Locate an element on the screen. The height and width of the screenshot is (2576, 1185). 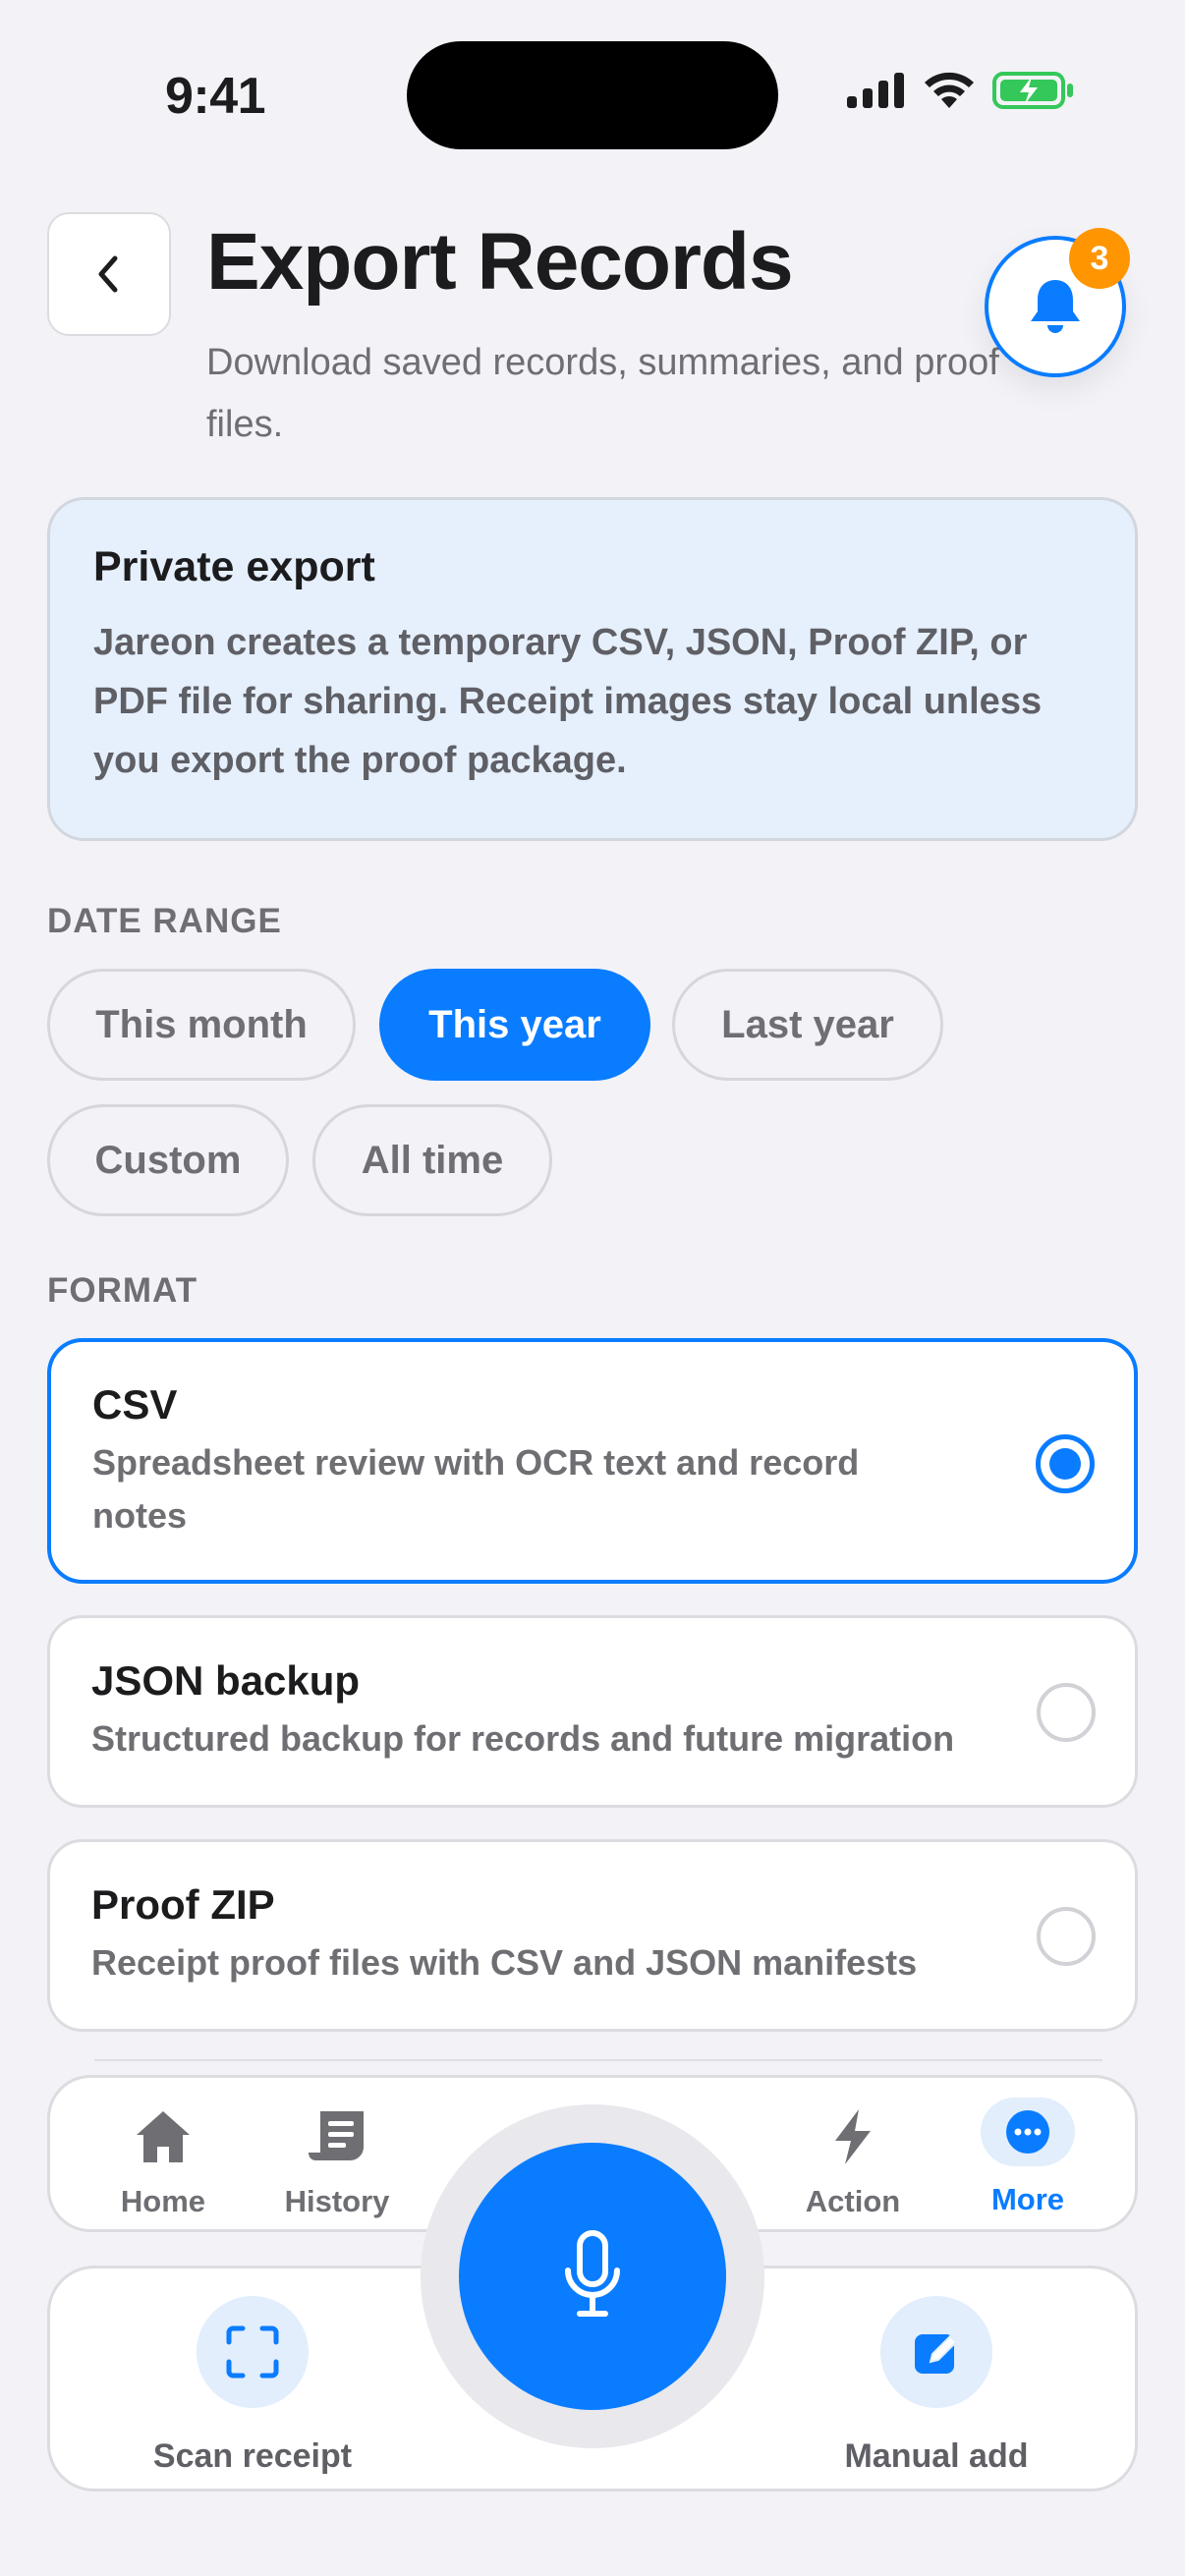
edit-icon-circle is located at coordinates (936, 2352).